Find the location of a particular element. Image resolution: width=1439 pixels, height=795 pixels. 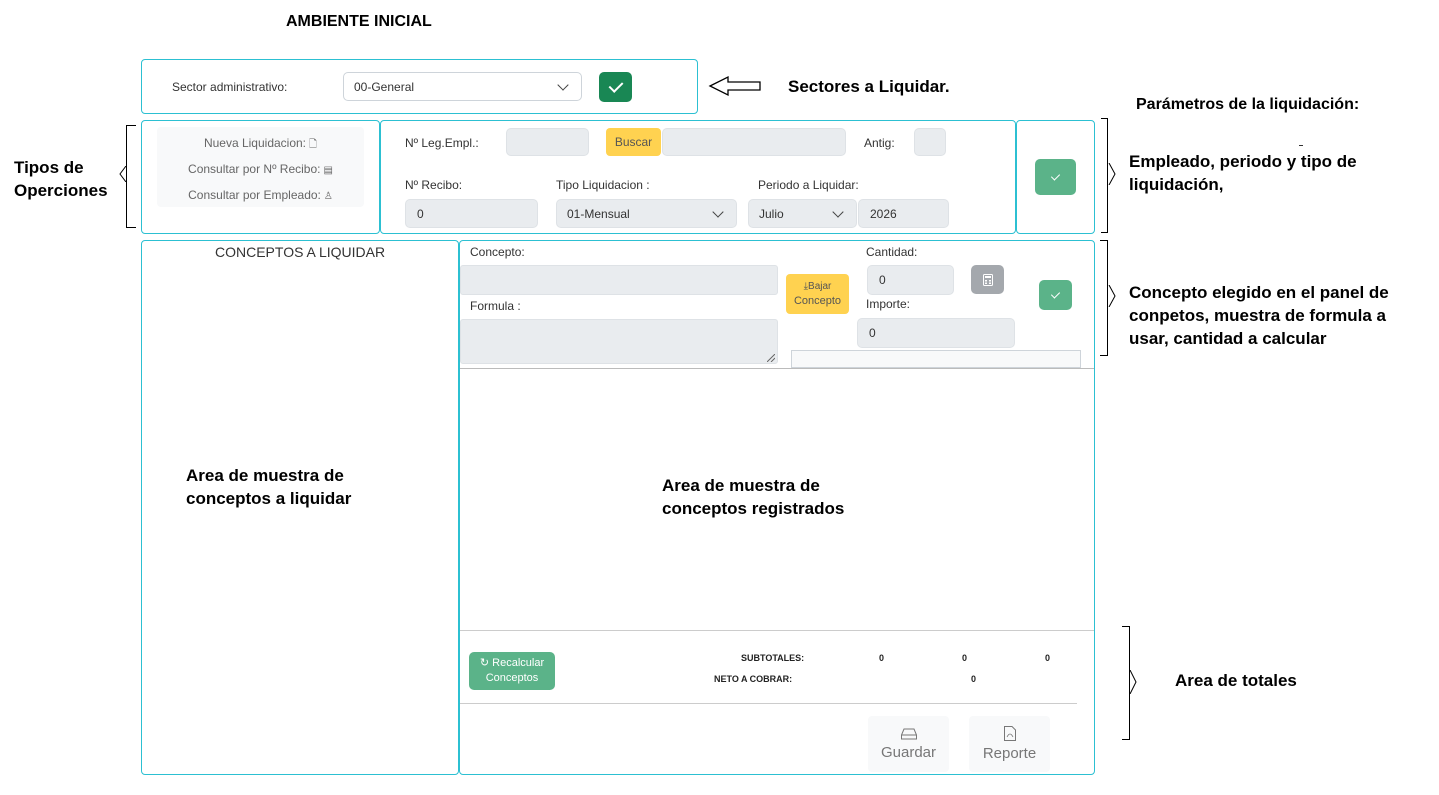

recalcular-button: ↻ Recalcular Conceptos is located at coordinates (512, 671).